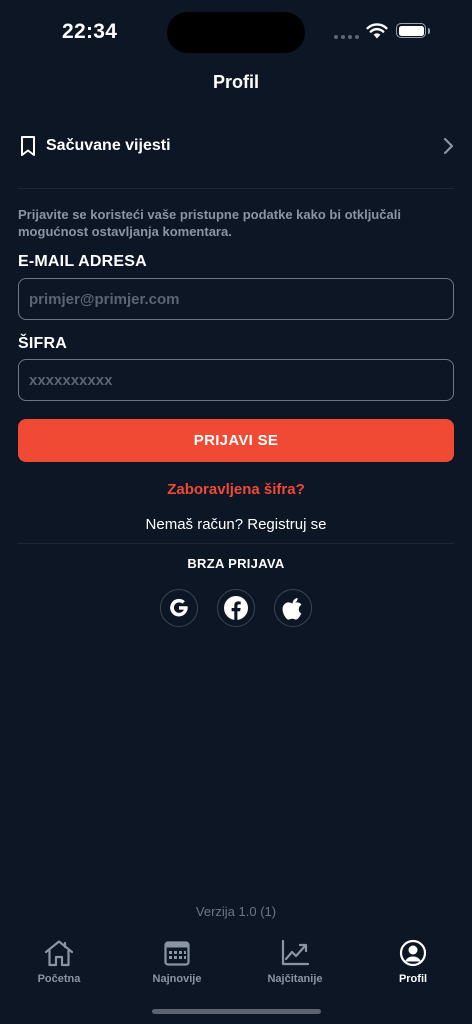 Image resolution: width=472 pixels, height=1024 pixels. I want to click on tab-profile: Profil, so click(413, 961).